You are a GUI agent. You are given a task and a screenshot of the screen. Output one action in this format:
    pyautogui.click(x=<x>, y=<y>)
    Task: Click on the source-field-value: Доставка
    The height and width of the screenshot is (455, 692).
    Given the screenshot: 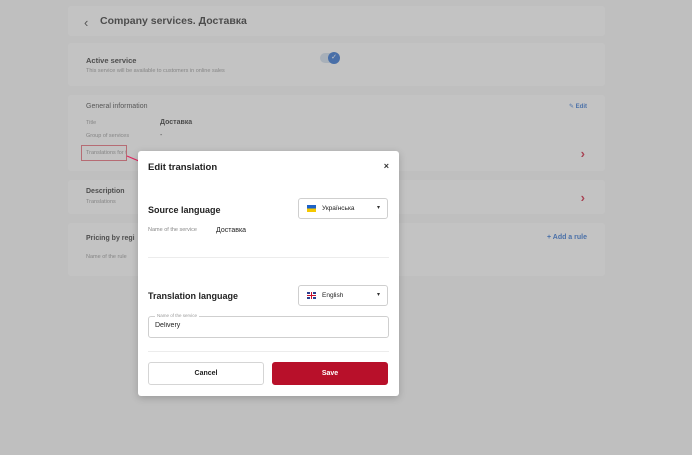 What is the action you would take?
    pyautogui.click(x=231, y=230)
    